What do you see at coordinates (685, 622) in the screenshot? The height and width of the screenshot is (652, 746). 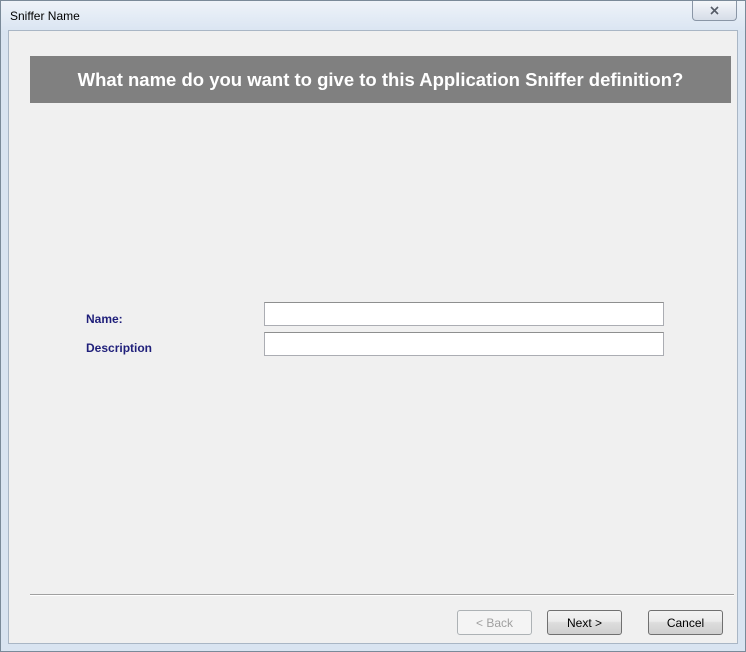 I see `cancel-button: Cancel` at bounding box center [685, 622].